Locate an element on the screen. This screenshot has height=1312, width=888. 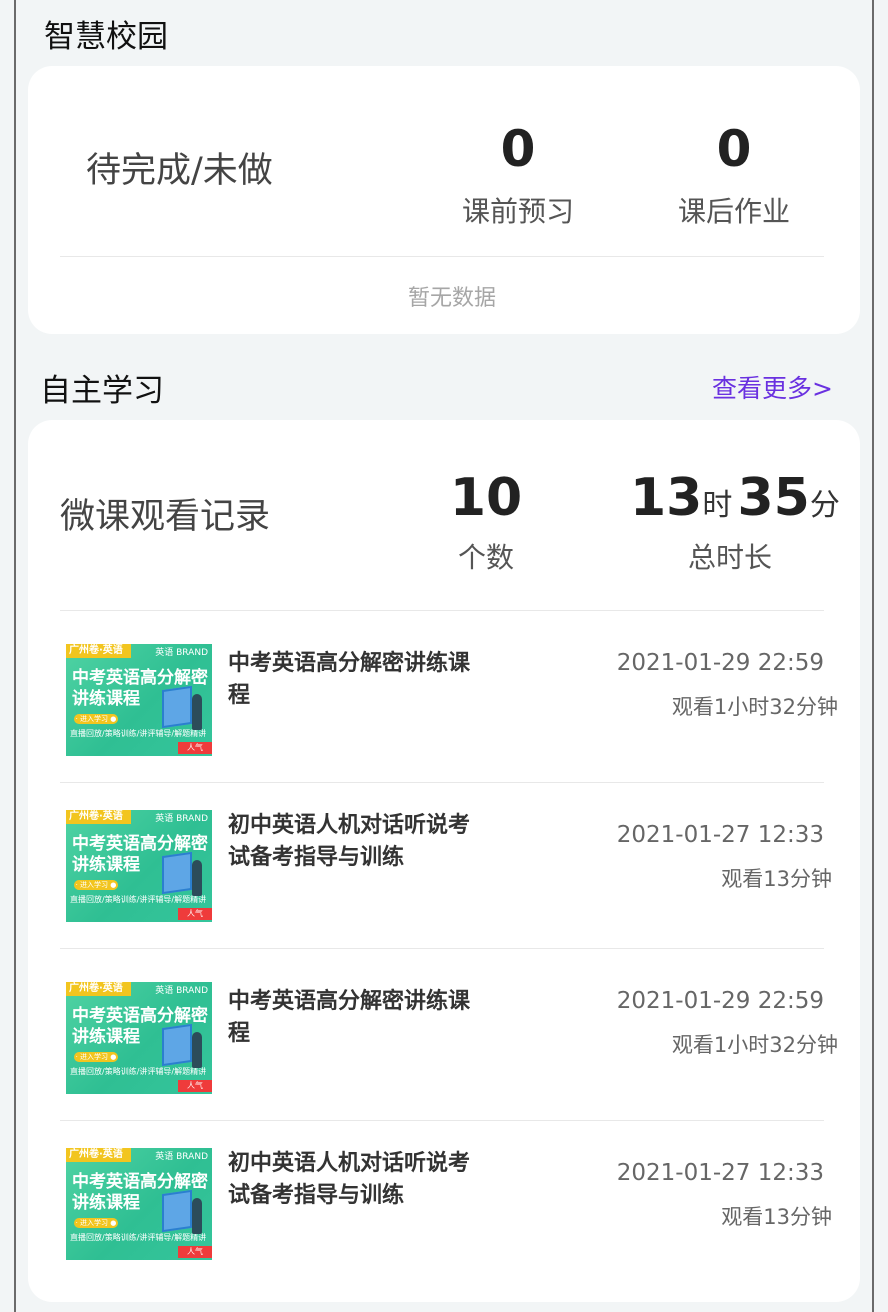
watch-count: 10 is located at coordinates (486, 498).